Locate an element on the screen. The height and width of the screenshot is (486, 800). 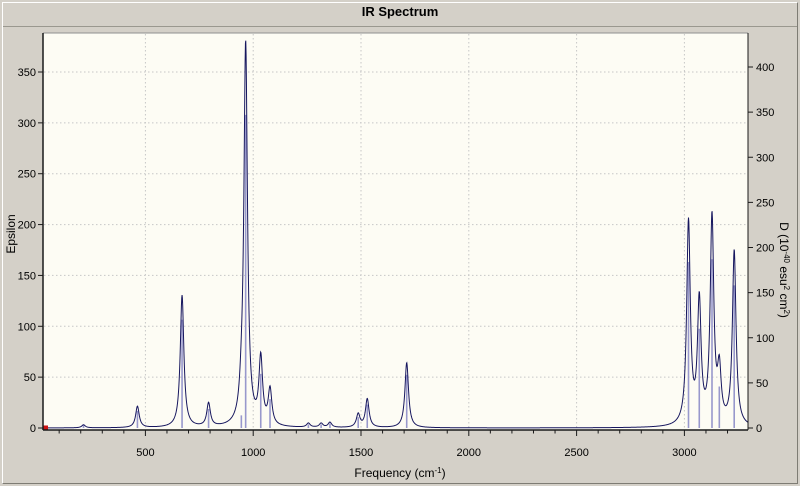
x-tick-label: 2000 is located at coordinates (469, 453).